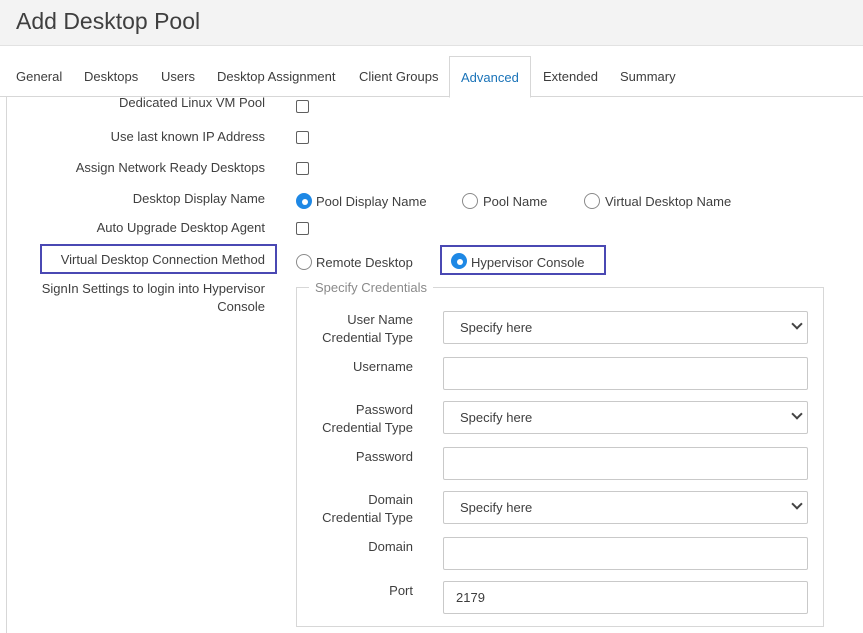  I want to click on tab-users: Users, so click(178, 76).